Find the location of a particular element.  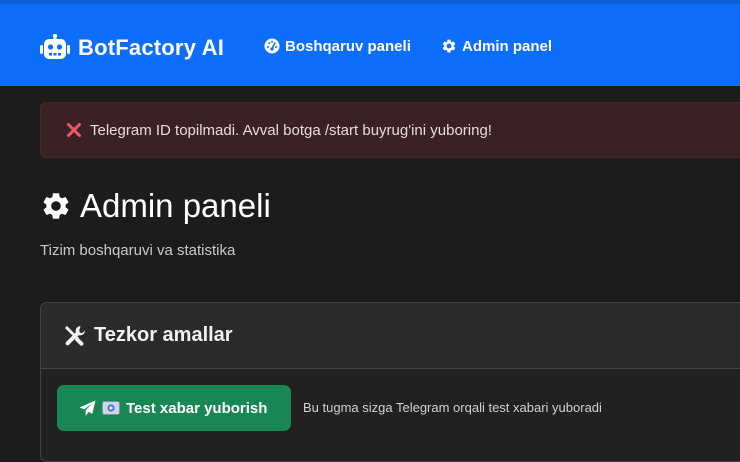

nav-link-dashboard: Boshqaruv paneli is located at coordinates (337, 46).